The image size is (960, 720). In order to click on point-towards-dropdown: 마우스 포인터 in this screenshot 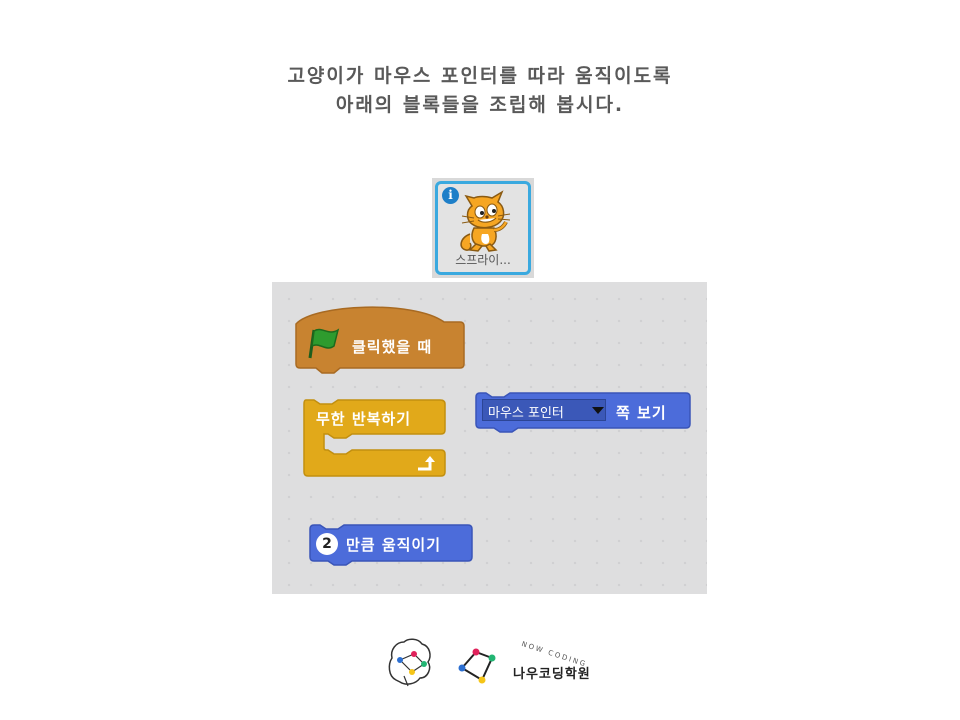, I will do `click(544, 410)`.